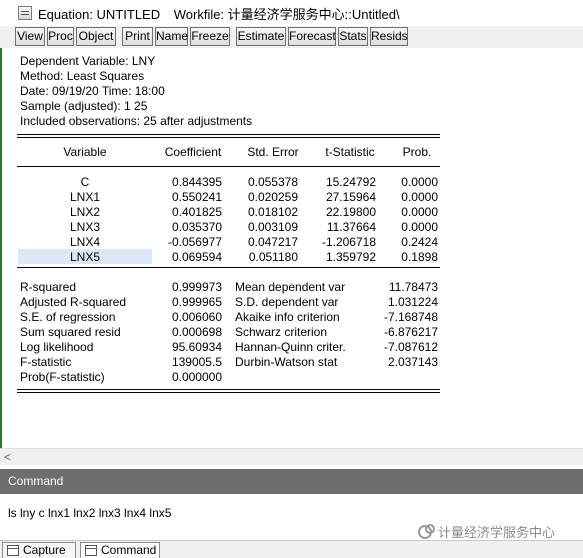 This screenshot has height=558, width=583. Describe the element at coordinates (353, 36) in the screenshot. I see `stats-button: Stats` at that location.